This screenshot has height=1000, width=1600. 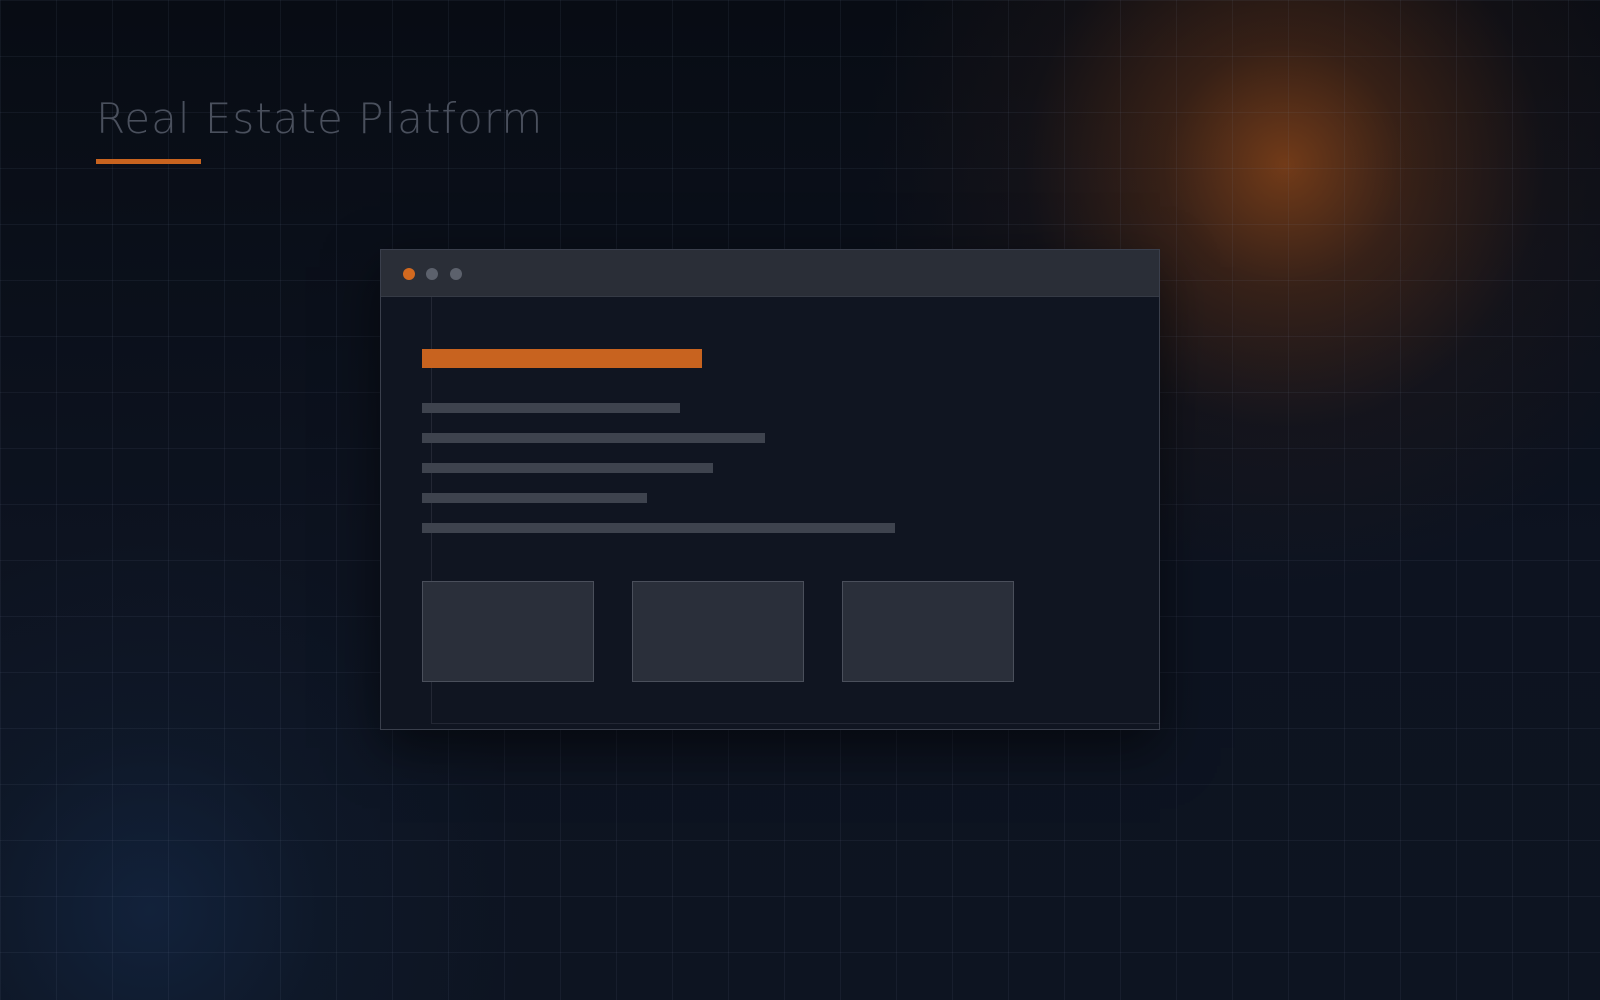 I want to click on window-close-dot-icon, so click(x=409, y=274).